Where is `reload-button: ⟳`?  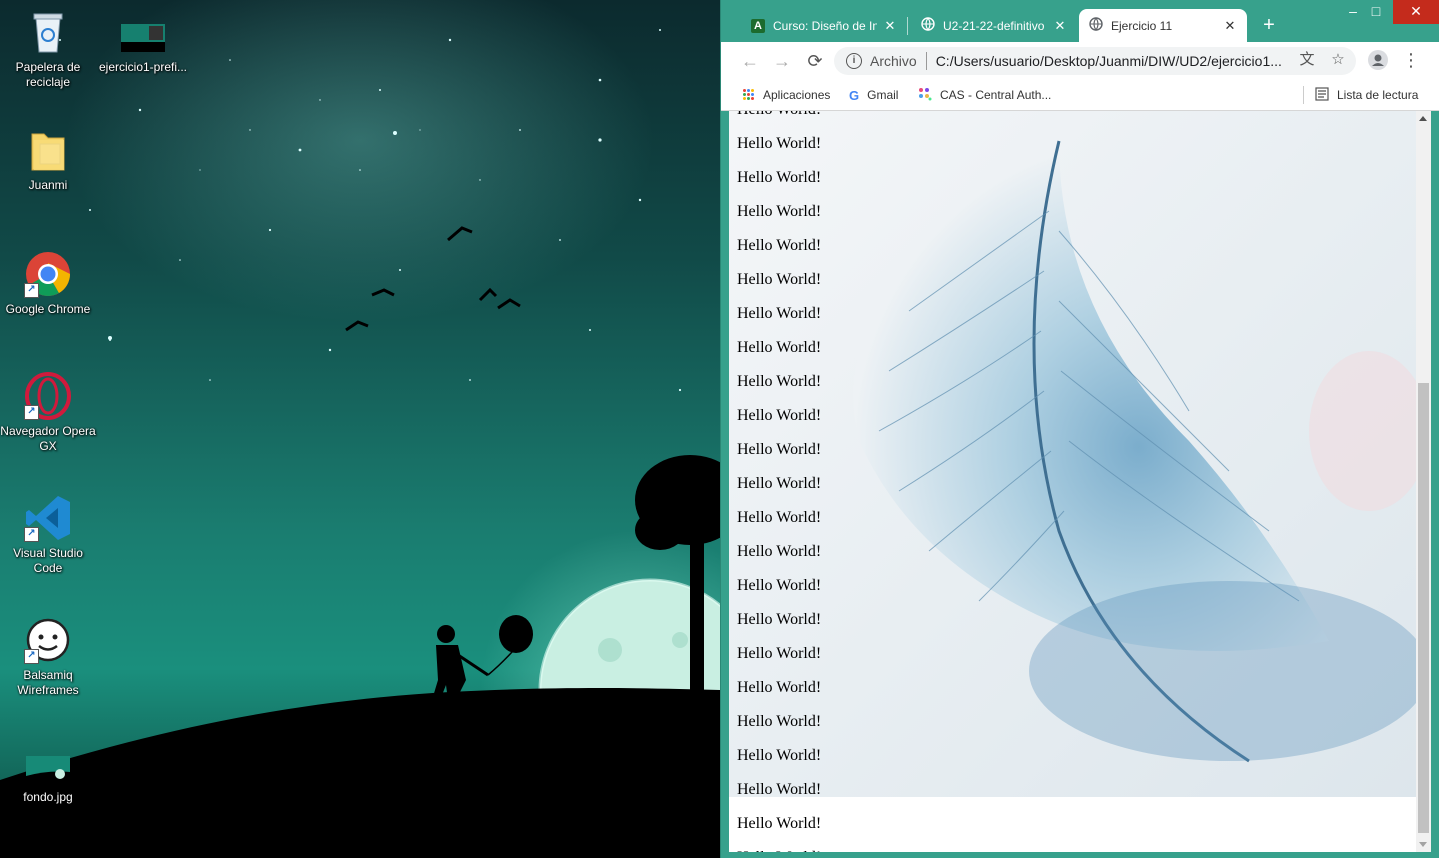 reload-button: ⟳ is located at coordinates (815, 61).